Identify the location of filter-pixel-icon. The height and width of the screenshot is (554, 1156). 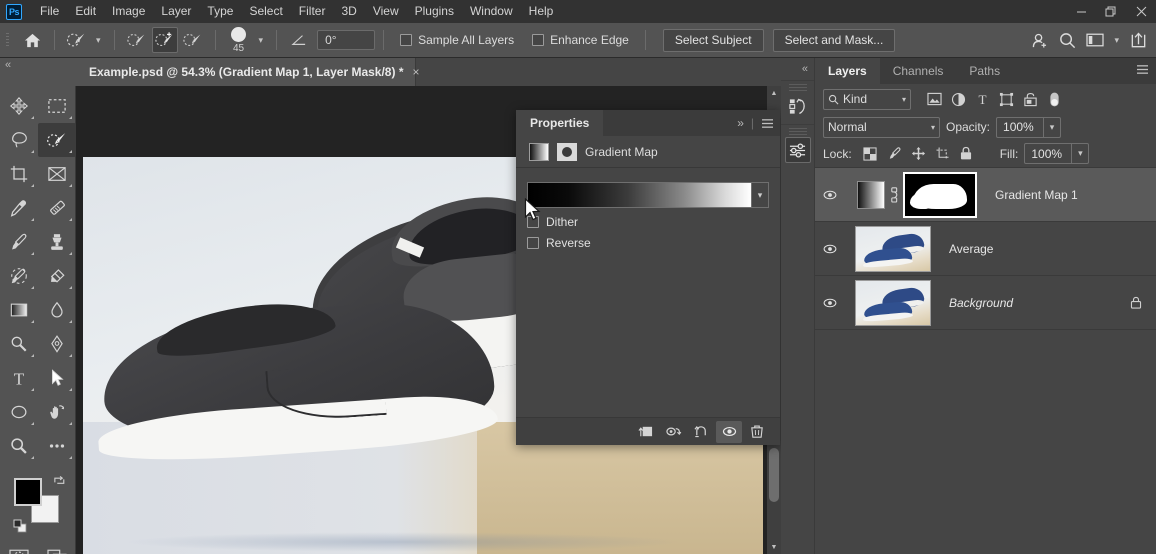
(934, 99).